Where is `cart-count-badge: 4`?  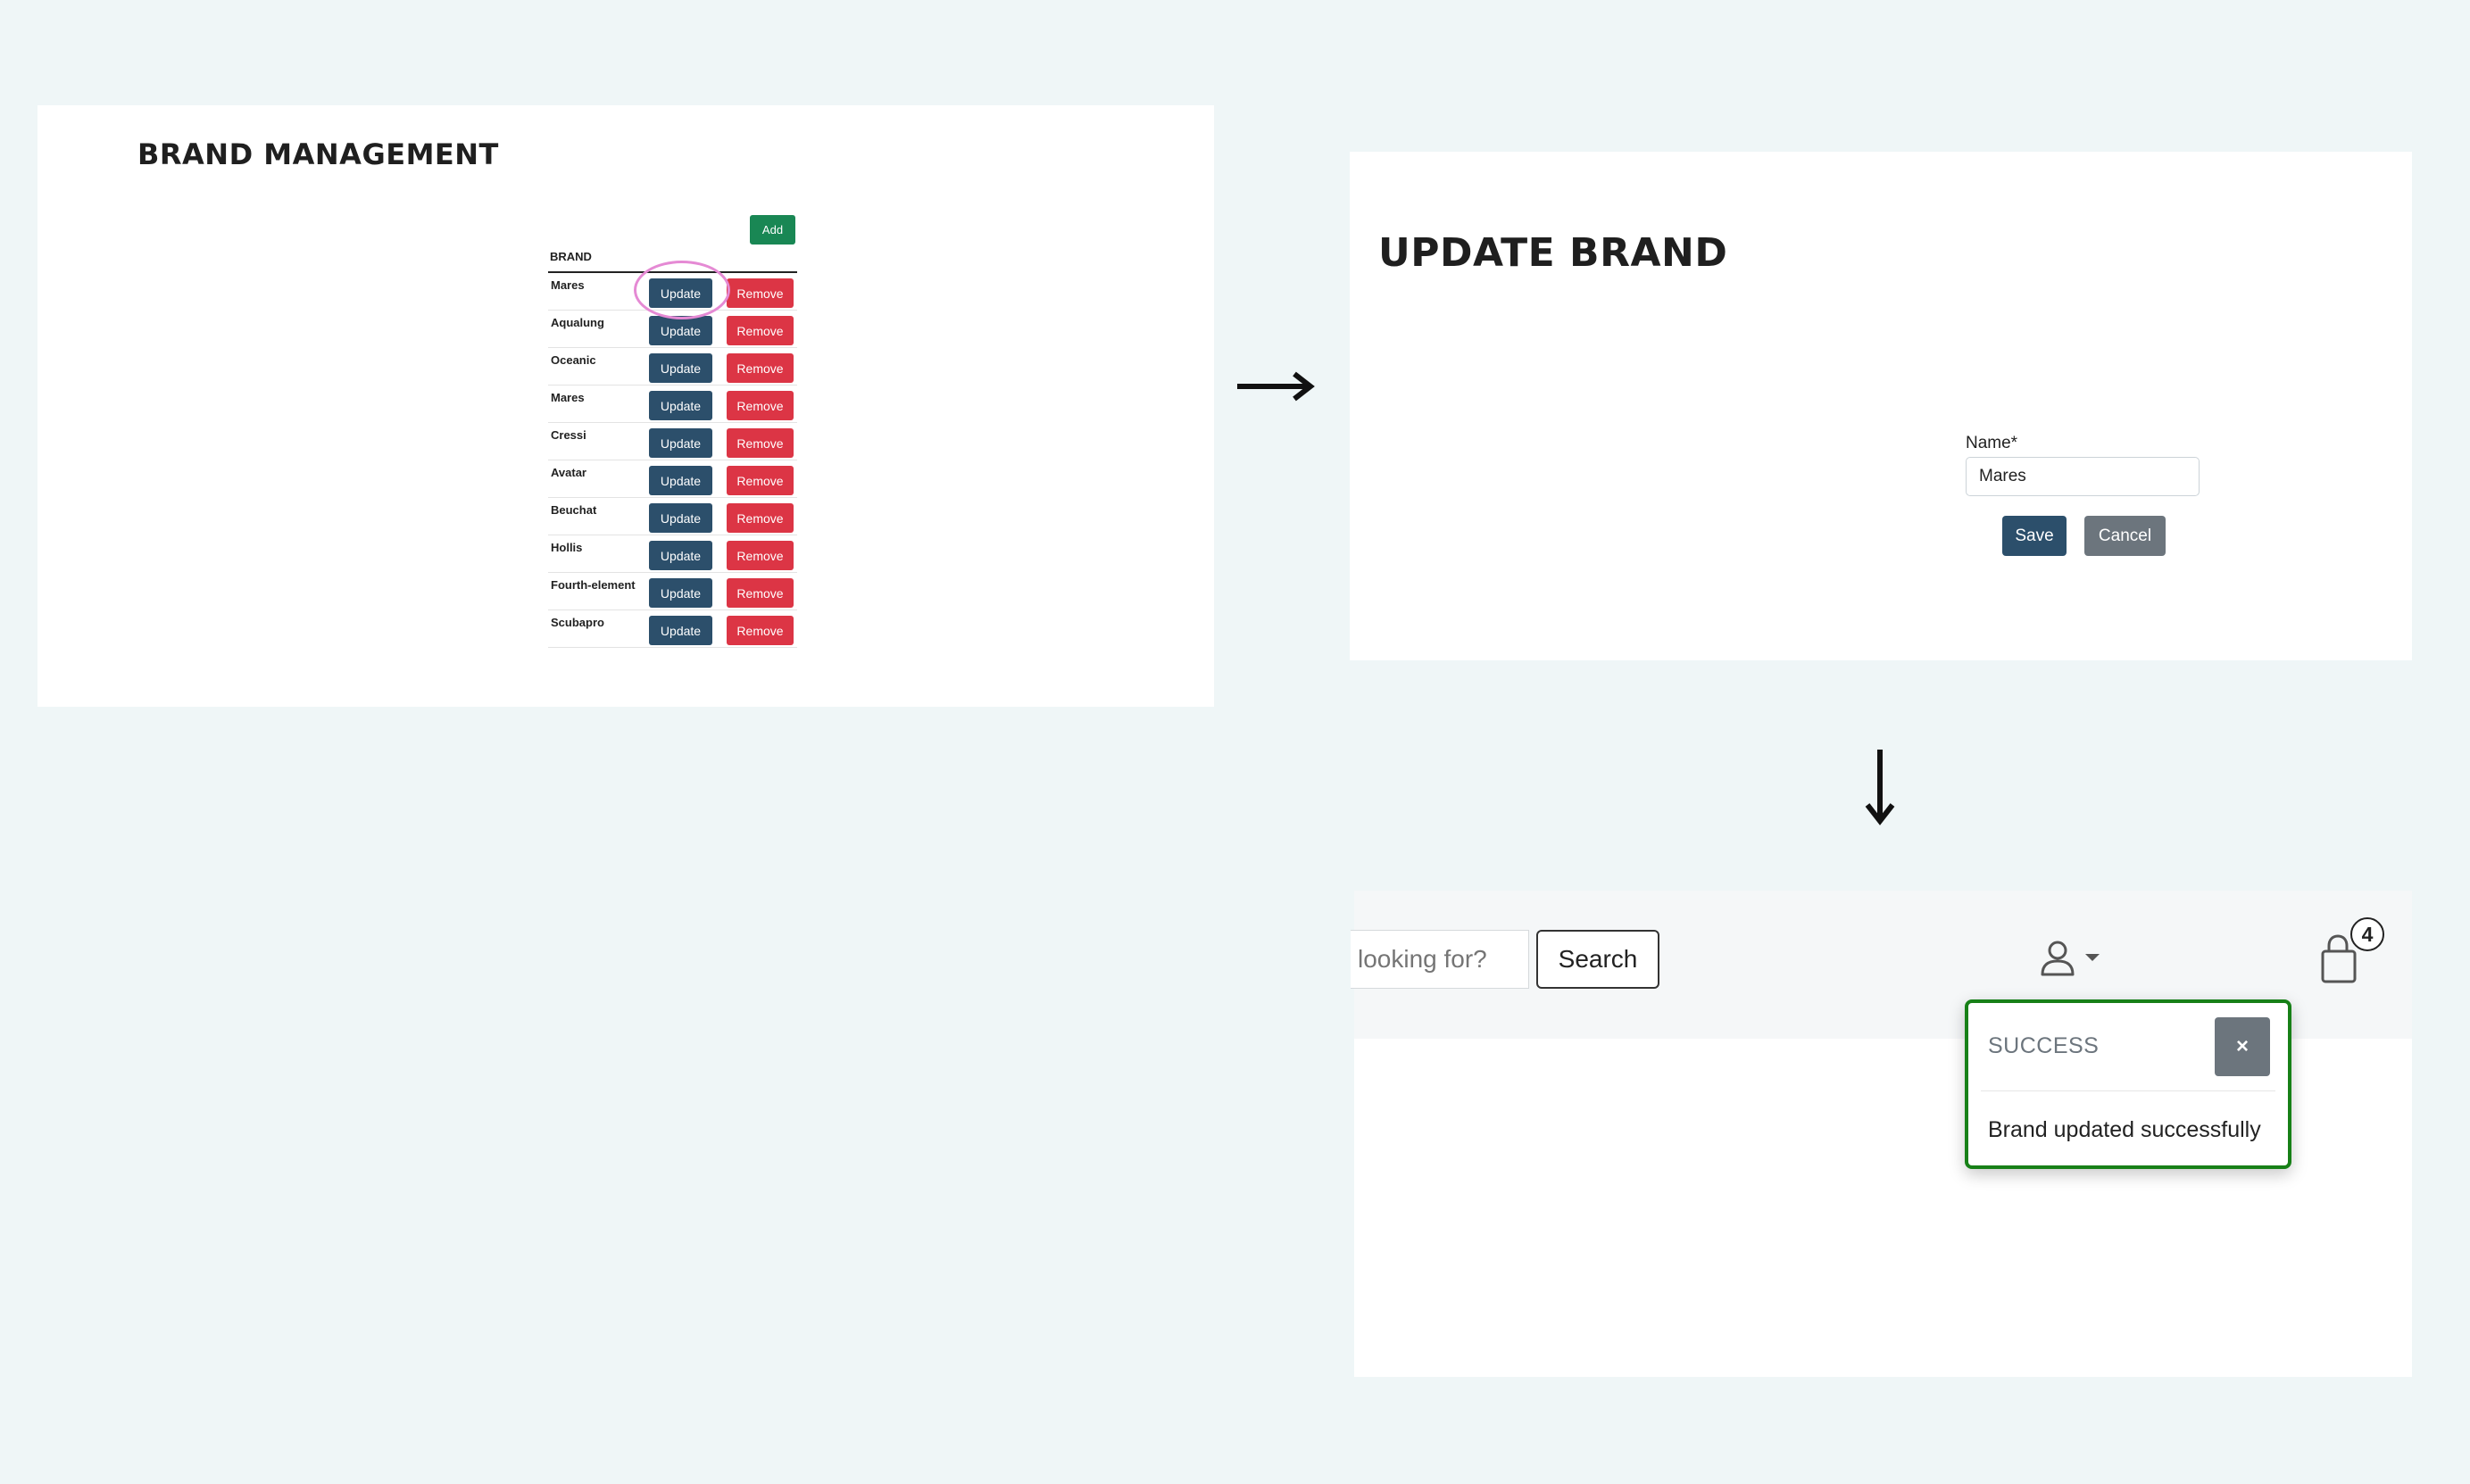
cart-count-badge: 4 is located at coordinates (2367, 934).